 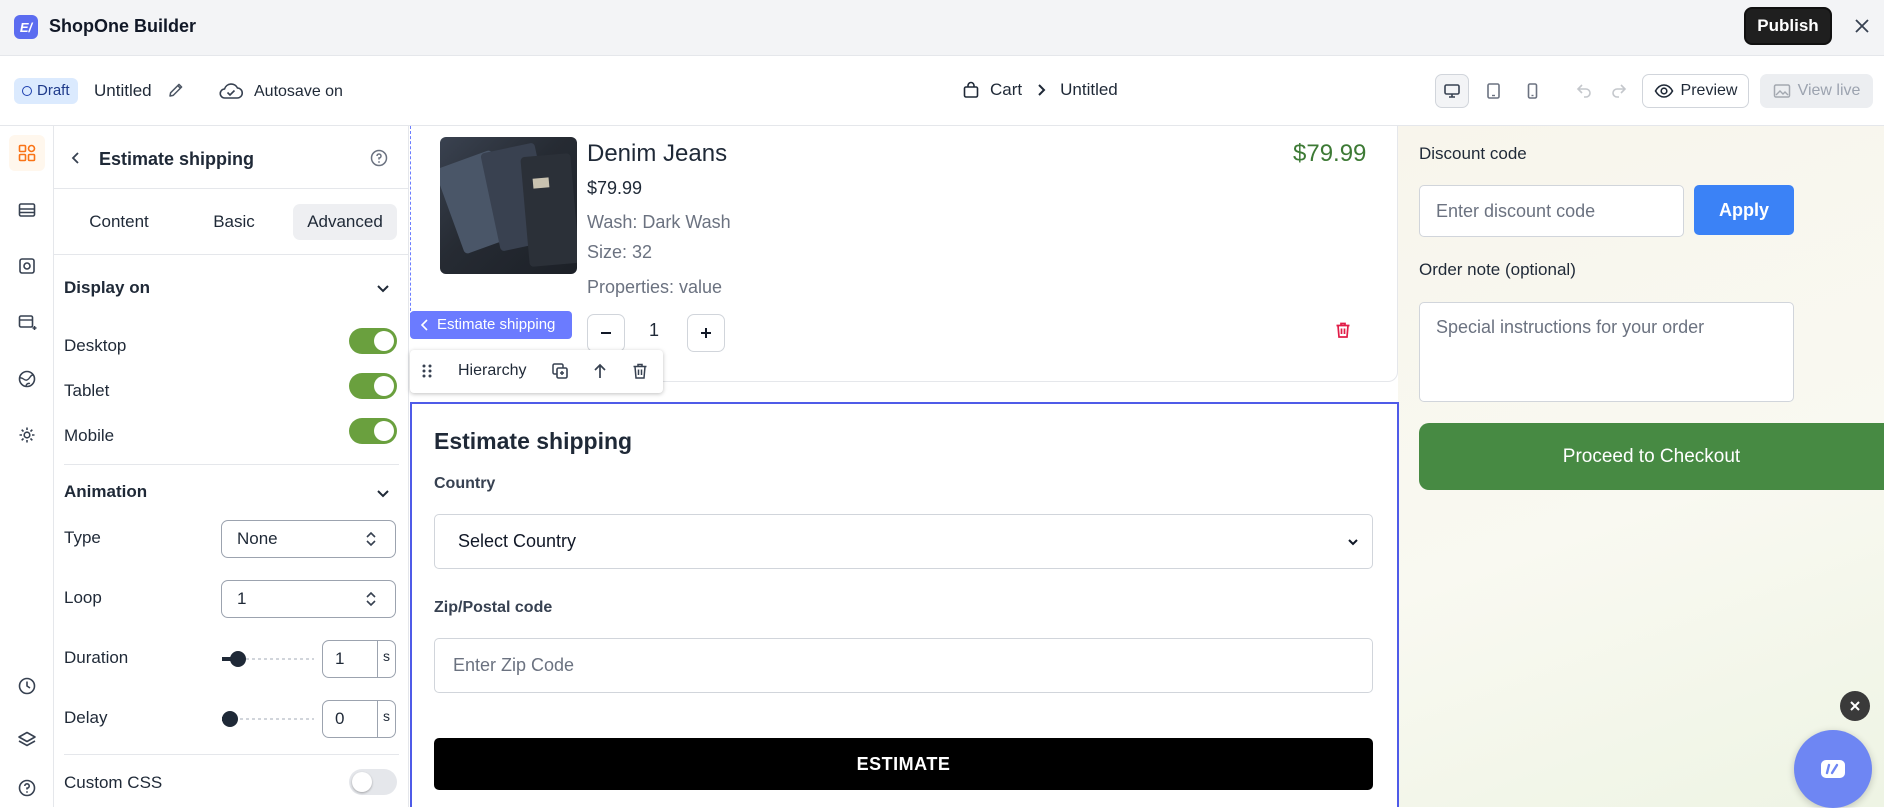 I want to click on display-on-heading: Display on, so click(x=107, y=288).